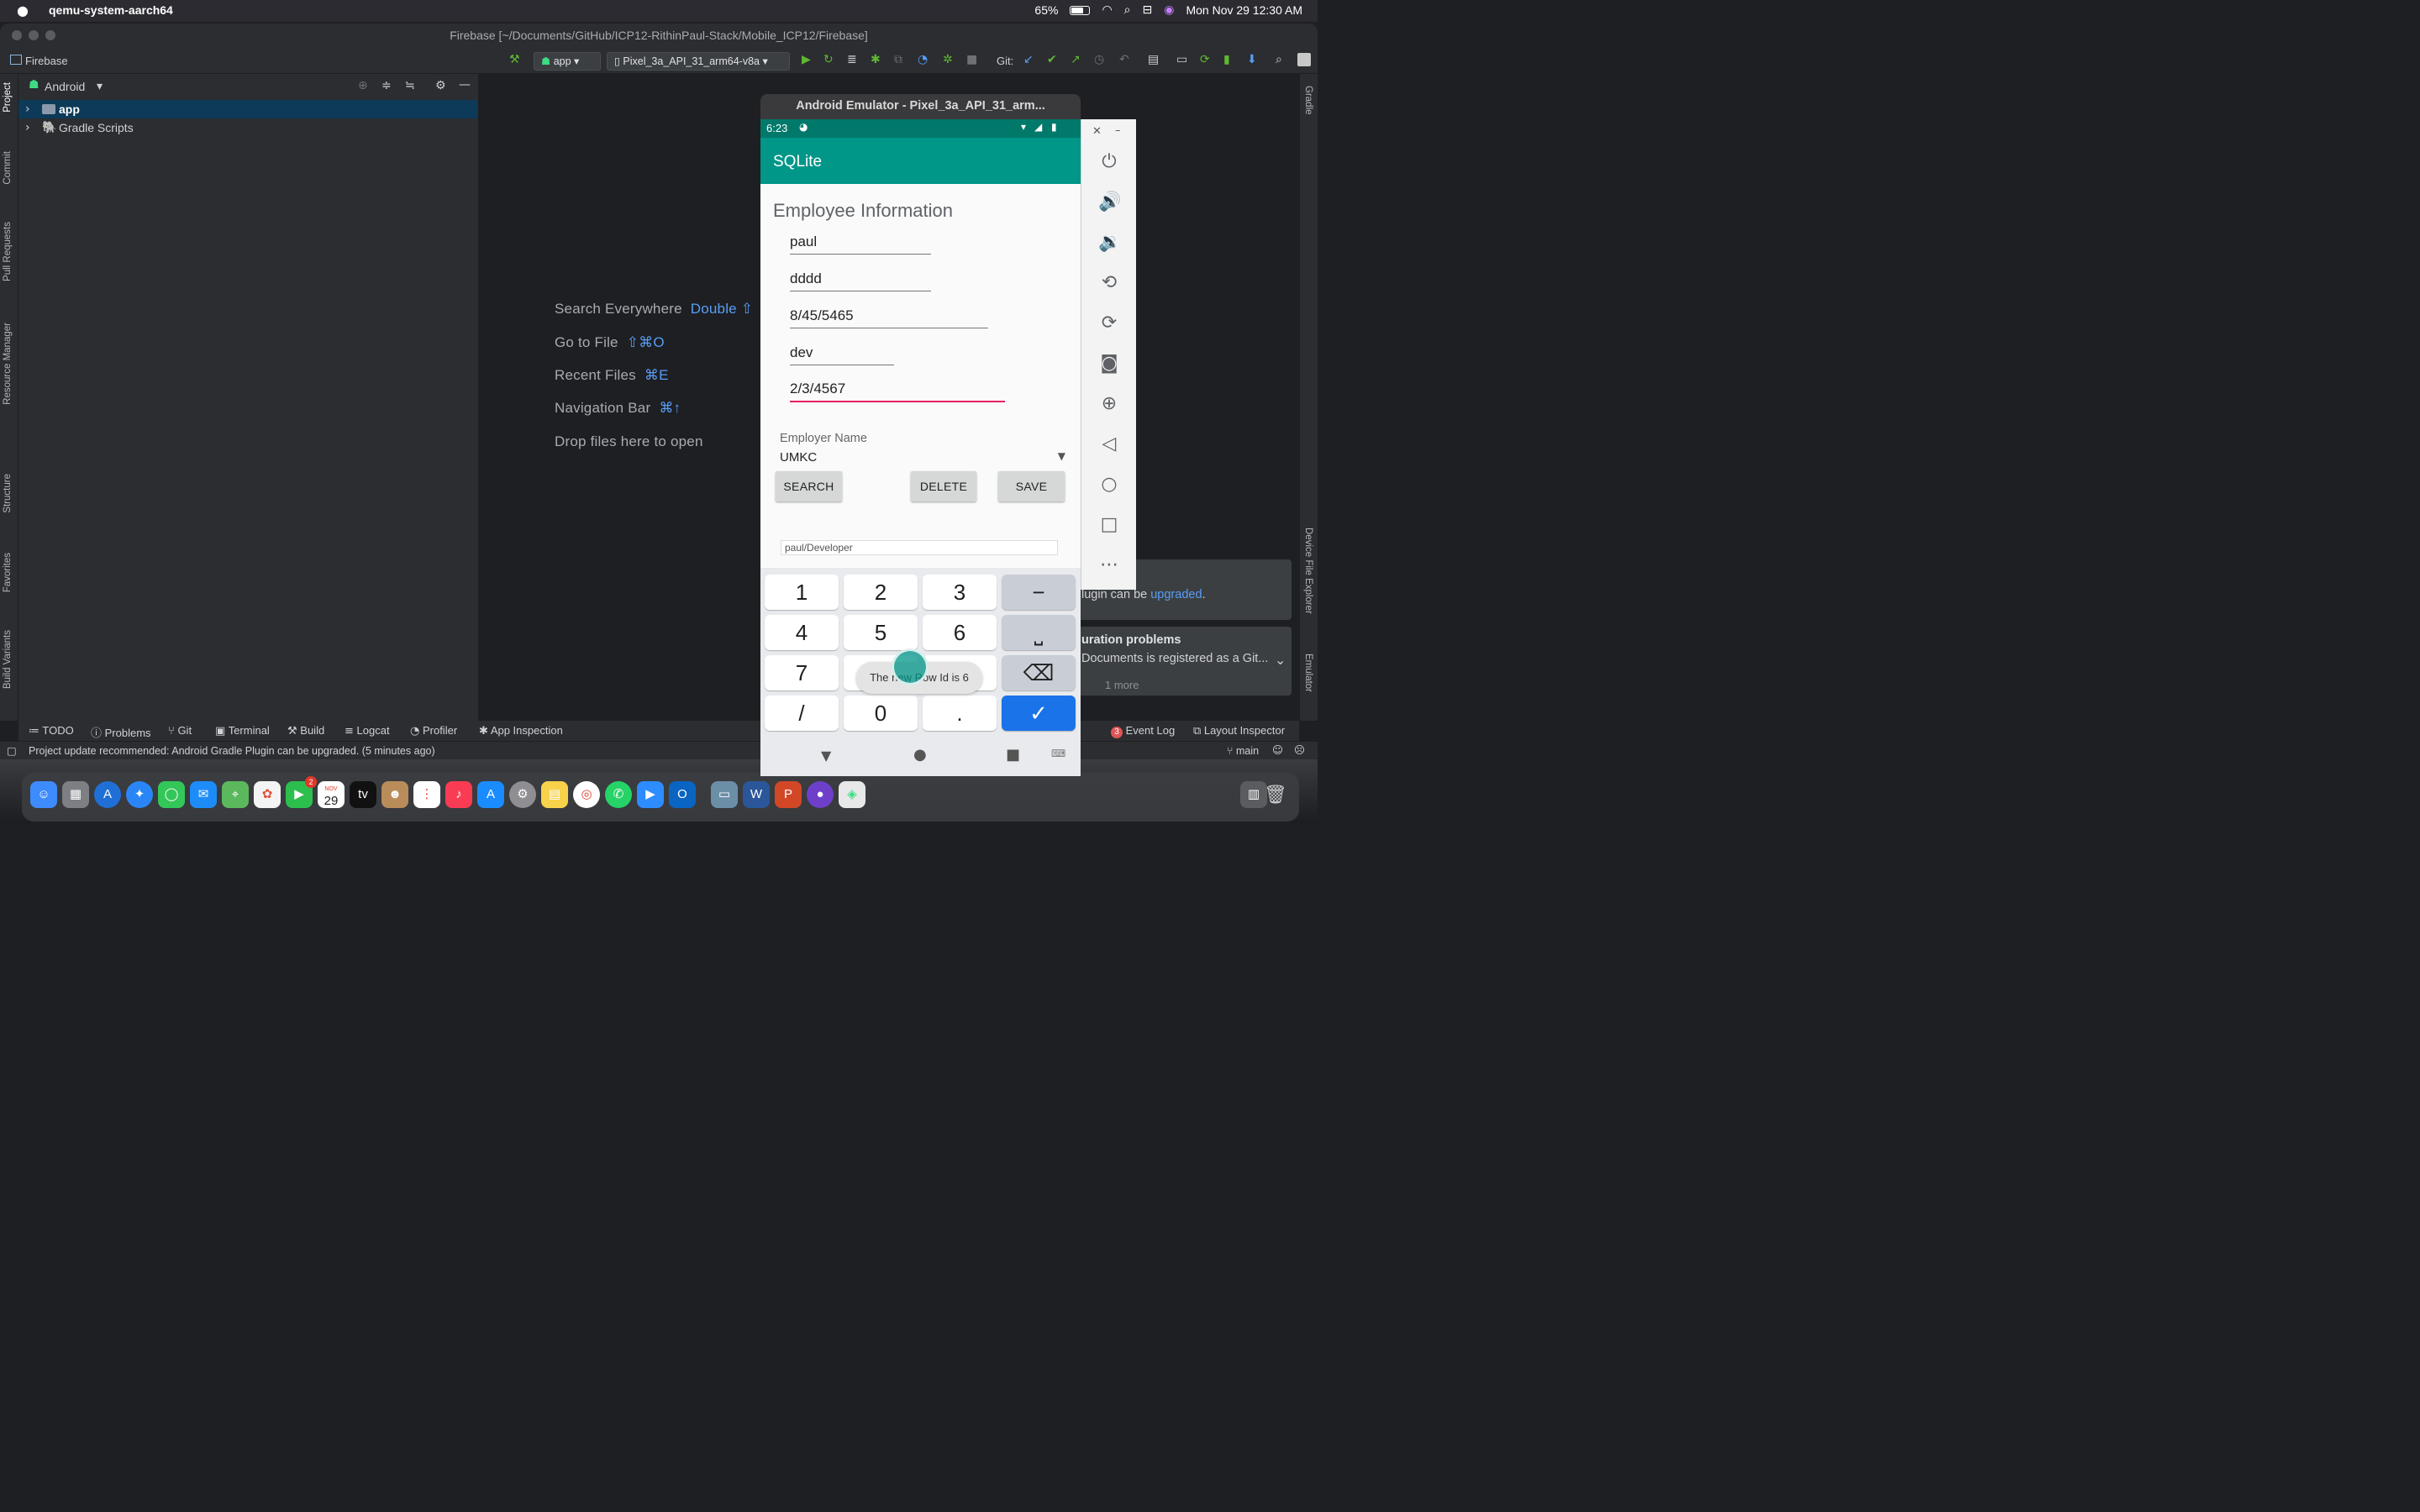 The width and height of the screenshot is (2420, 1512). Describe the element at coordinates (23, 10) in the screenshot. I see `apple-icon: ●` at that location.